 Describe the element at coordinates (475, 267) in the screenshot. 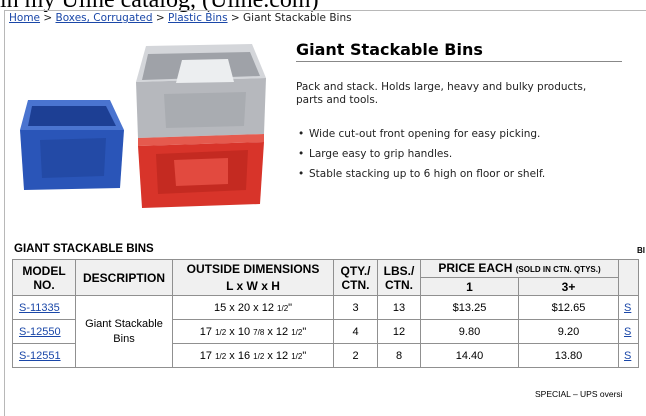

I see `price-each-label: PRICE EACH` at that location.